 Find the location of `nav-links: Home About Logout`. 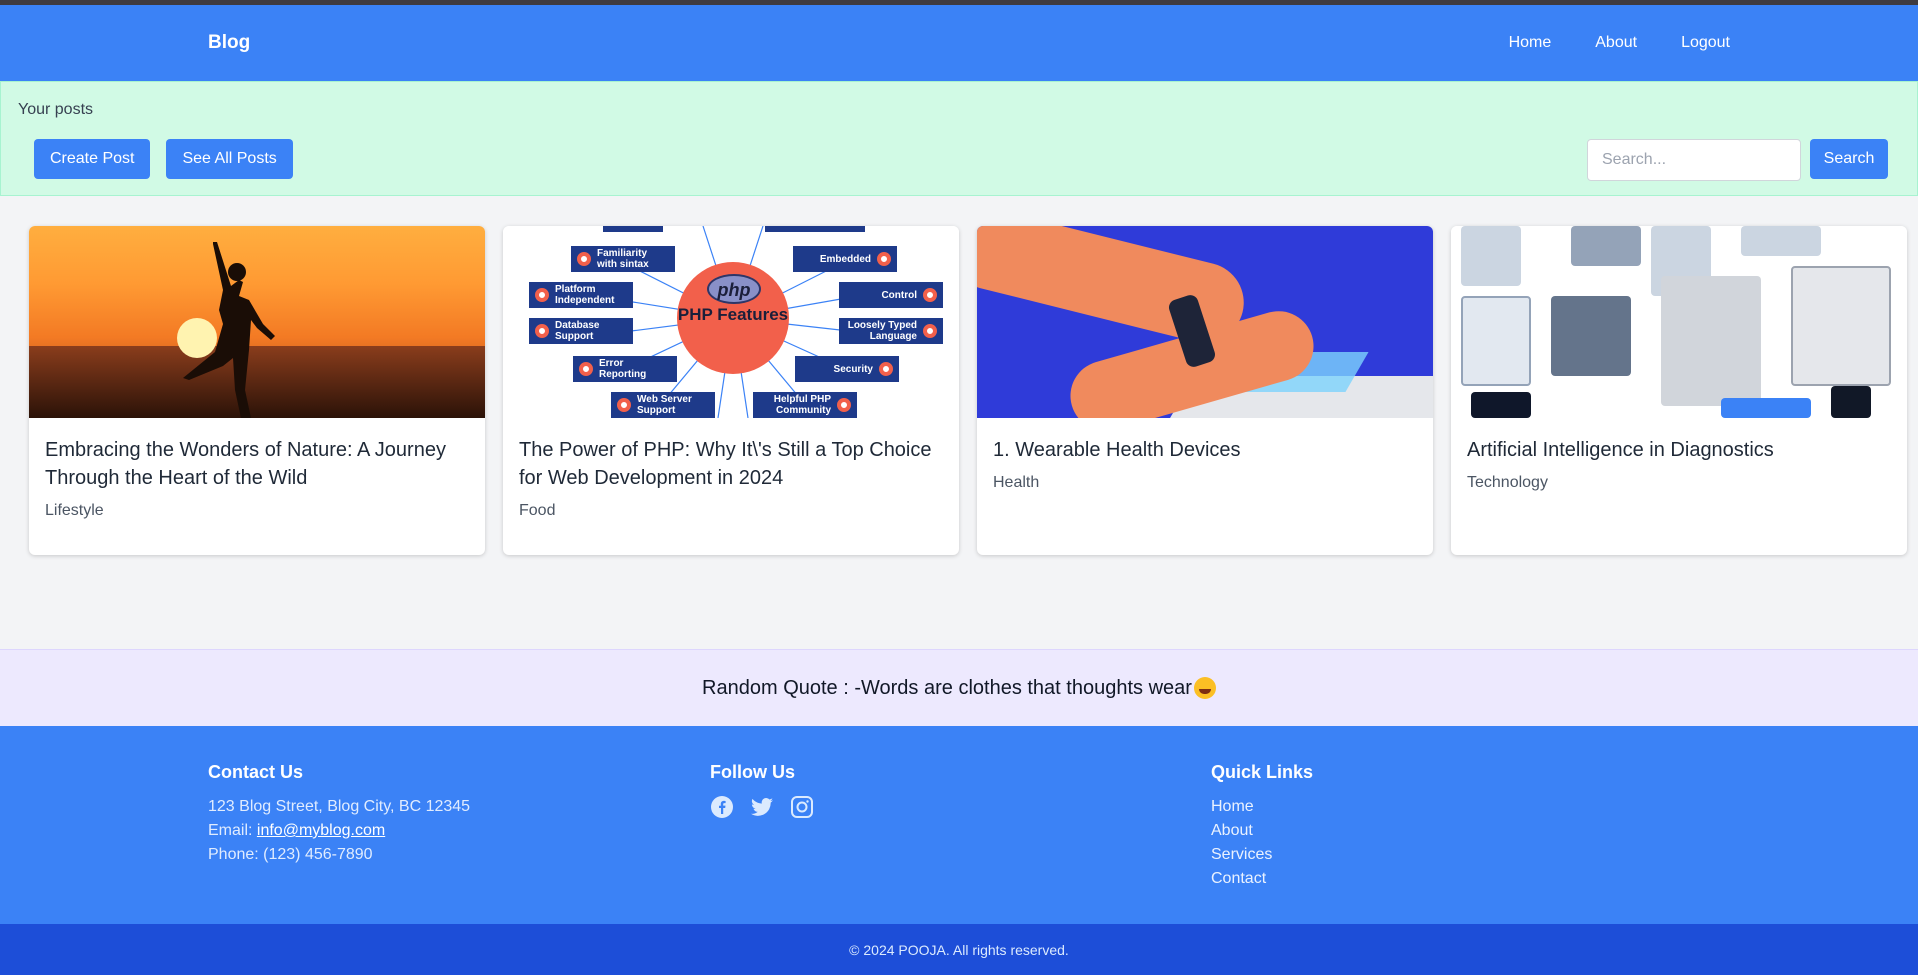

nav-links: Home About Logout is located at coordinates (1619, 43).